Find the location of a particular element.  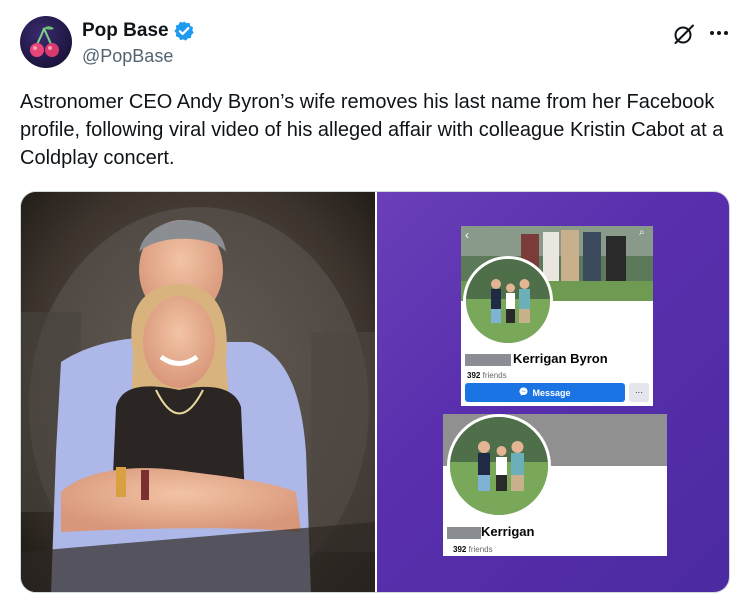

profile-name-row: Kerrigan Byron is located at coordinates (557, 360).